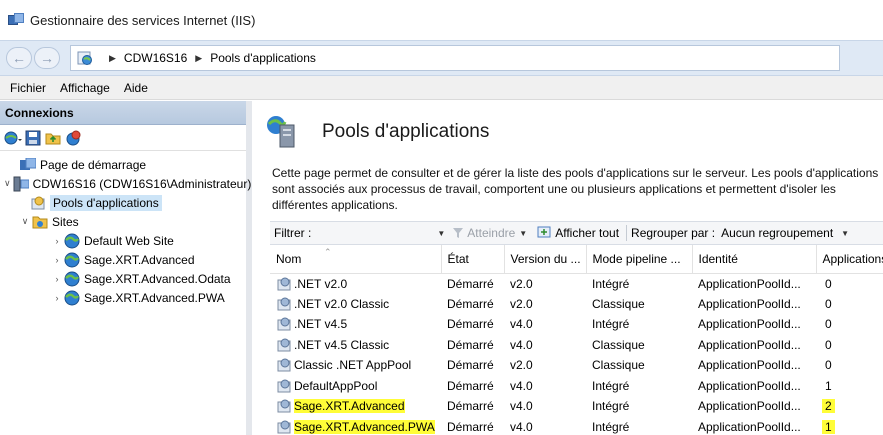 The image size is (883, 435). What do you see at coordinates (123, 164) in the screenshot?
I see `tree-item-start-page: Page de démarrage` at bounding box center [123, 164].